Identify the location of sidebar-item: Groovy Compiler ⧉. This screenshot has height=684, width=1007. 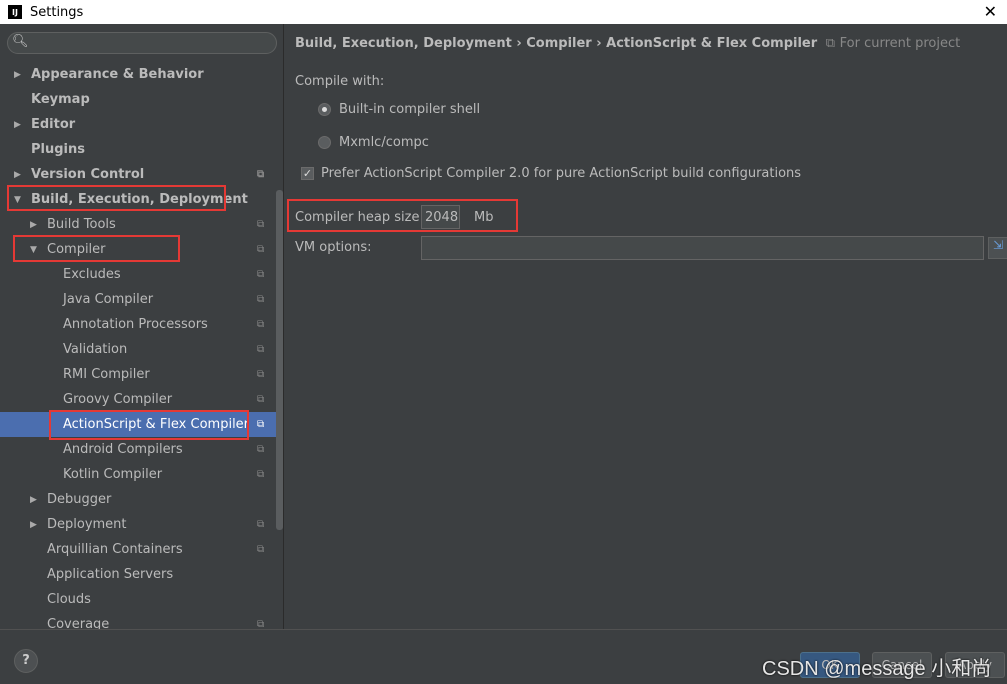
(138, 399).